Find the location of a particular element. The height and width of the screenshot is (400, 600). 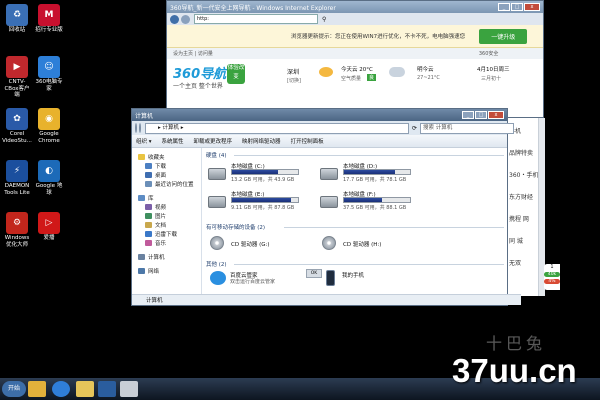

close-button: x is located at coordinates (532, 7).